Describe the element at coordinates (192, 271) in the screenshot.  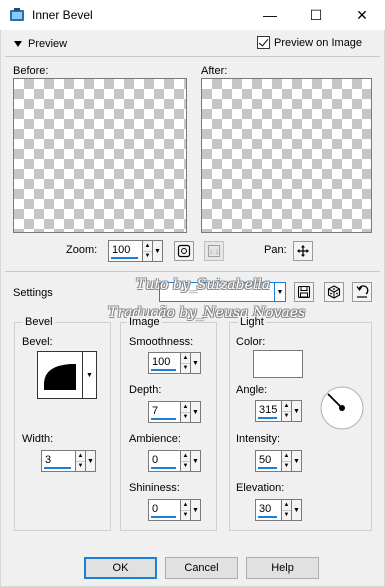
I see `settings-divider` at that location.